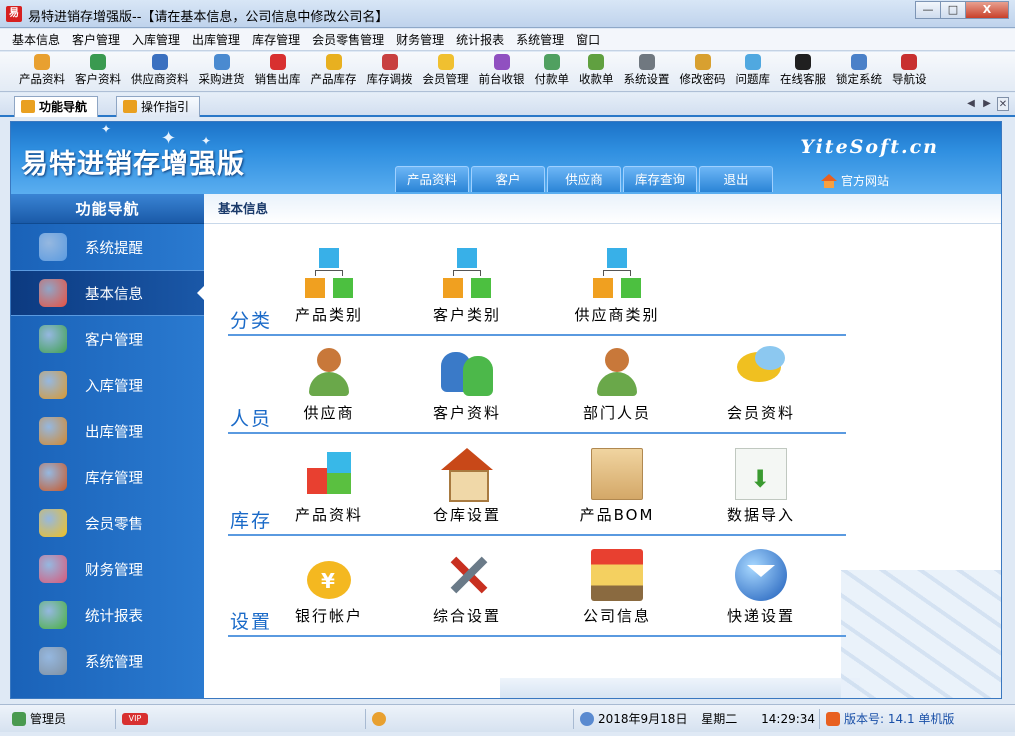 This screenshot has height=736, width=1015. Describe the element at coordinates (107, 615) in the screenshot. I see `sidebar-item: 统计报表` at that location.